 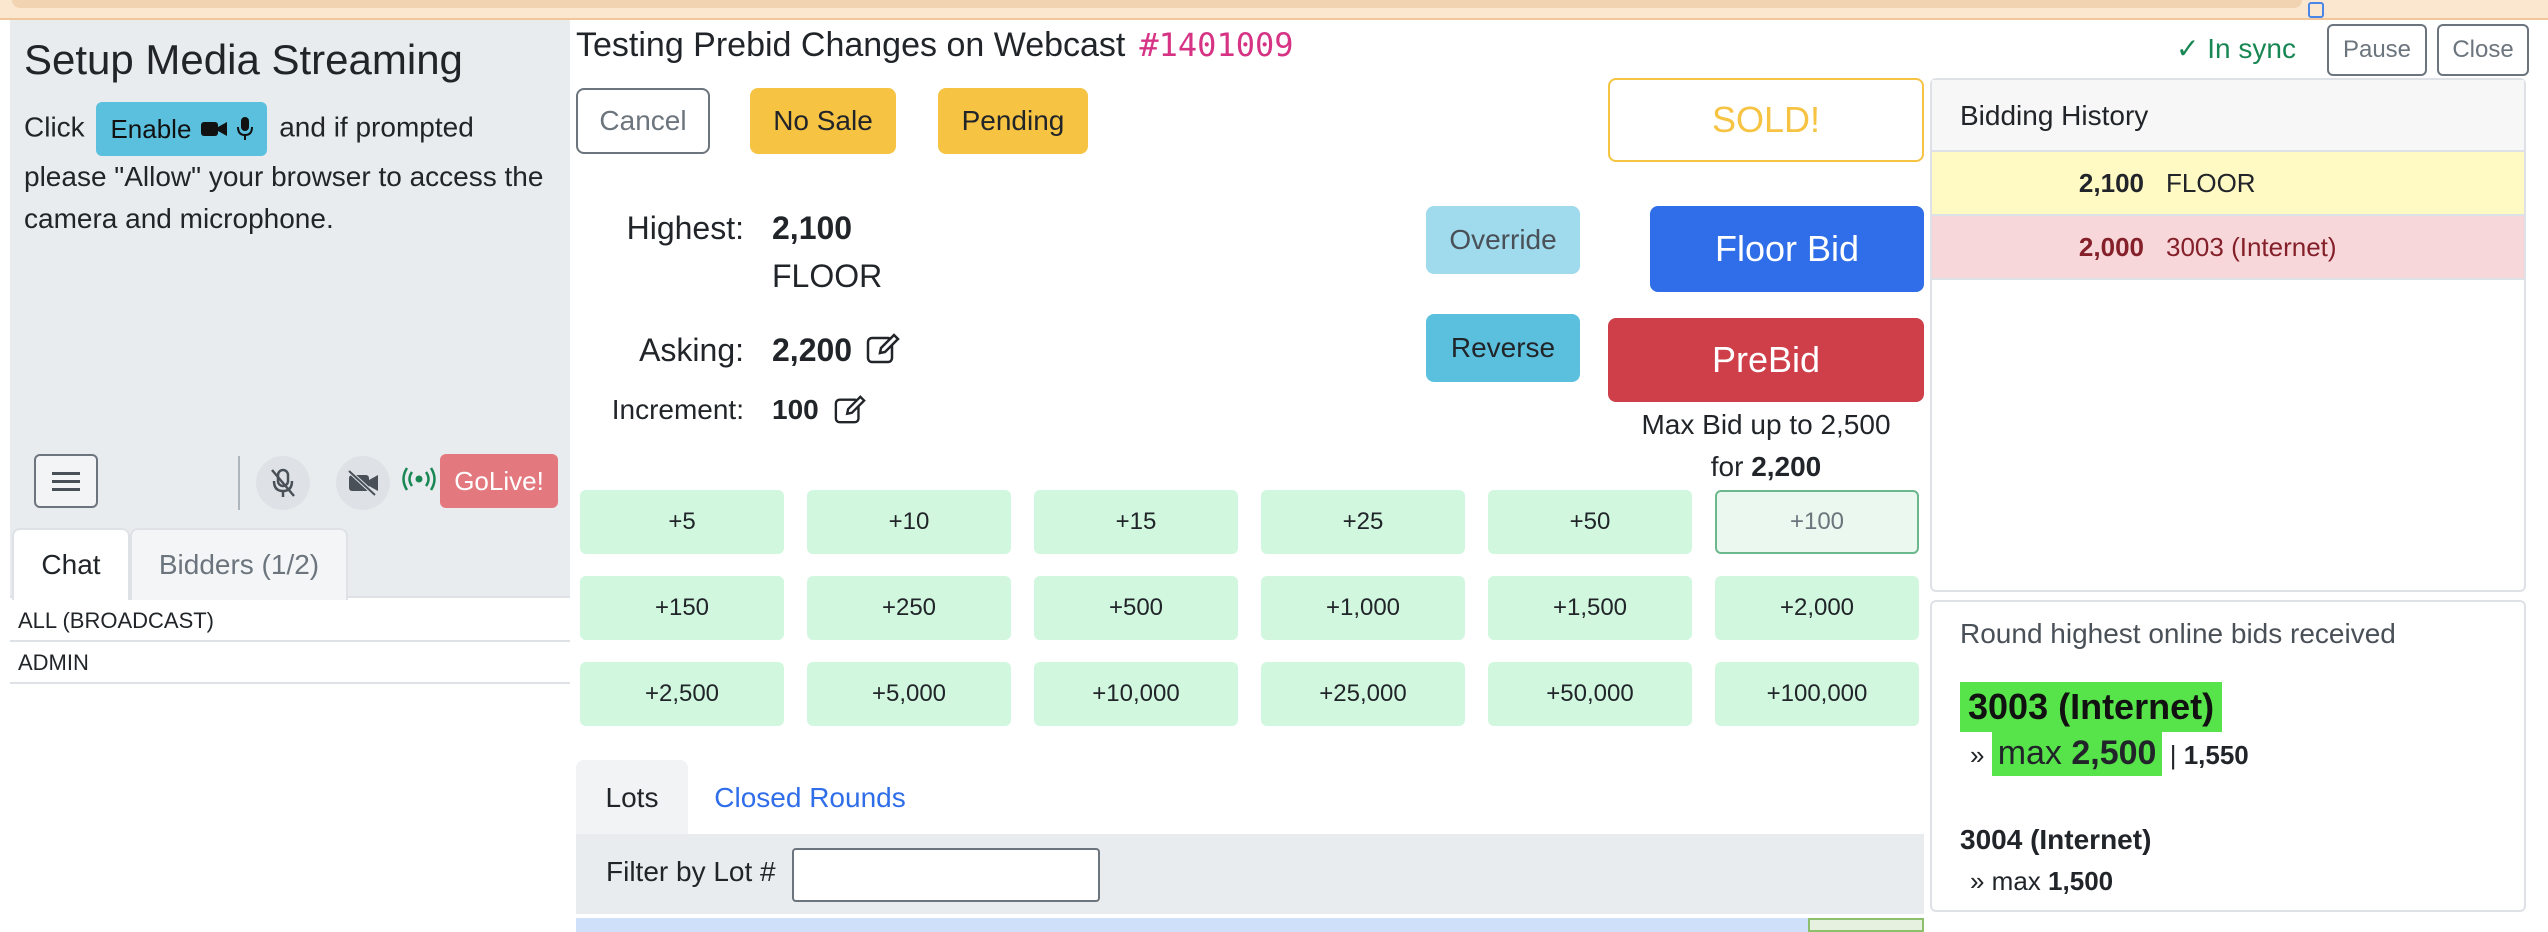 I want to click on floor-bid-button: Floor Bid, so click(x=1787, y=249).